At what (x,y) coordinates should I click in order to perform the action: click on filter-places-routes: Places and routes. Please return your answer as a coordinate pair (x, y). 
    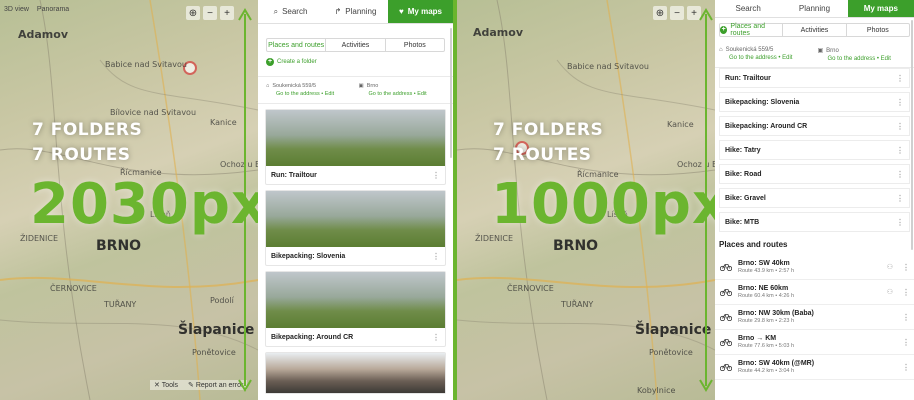
    Looking at the image, I should click on (296, 45).